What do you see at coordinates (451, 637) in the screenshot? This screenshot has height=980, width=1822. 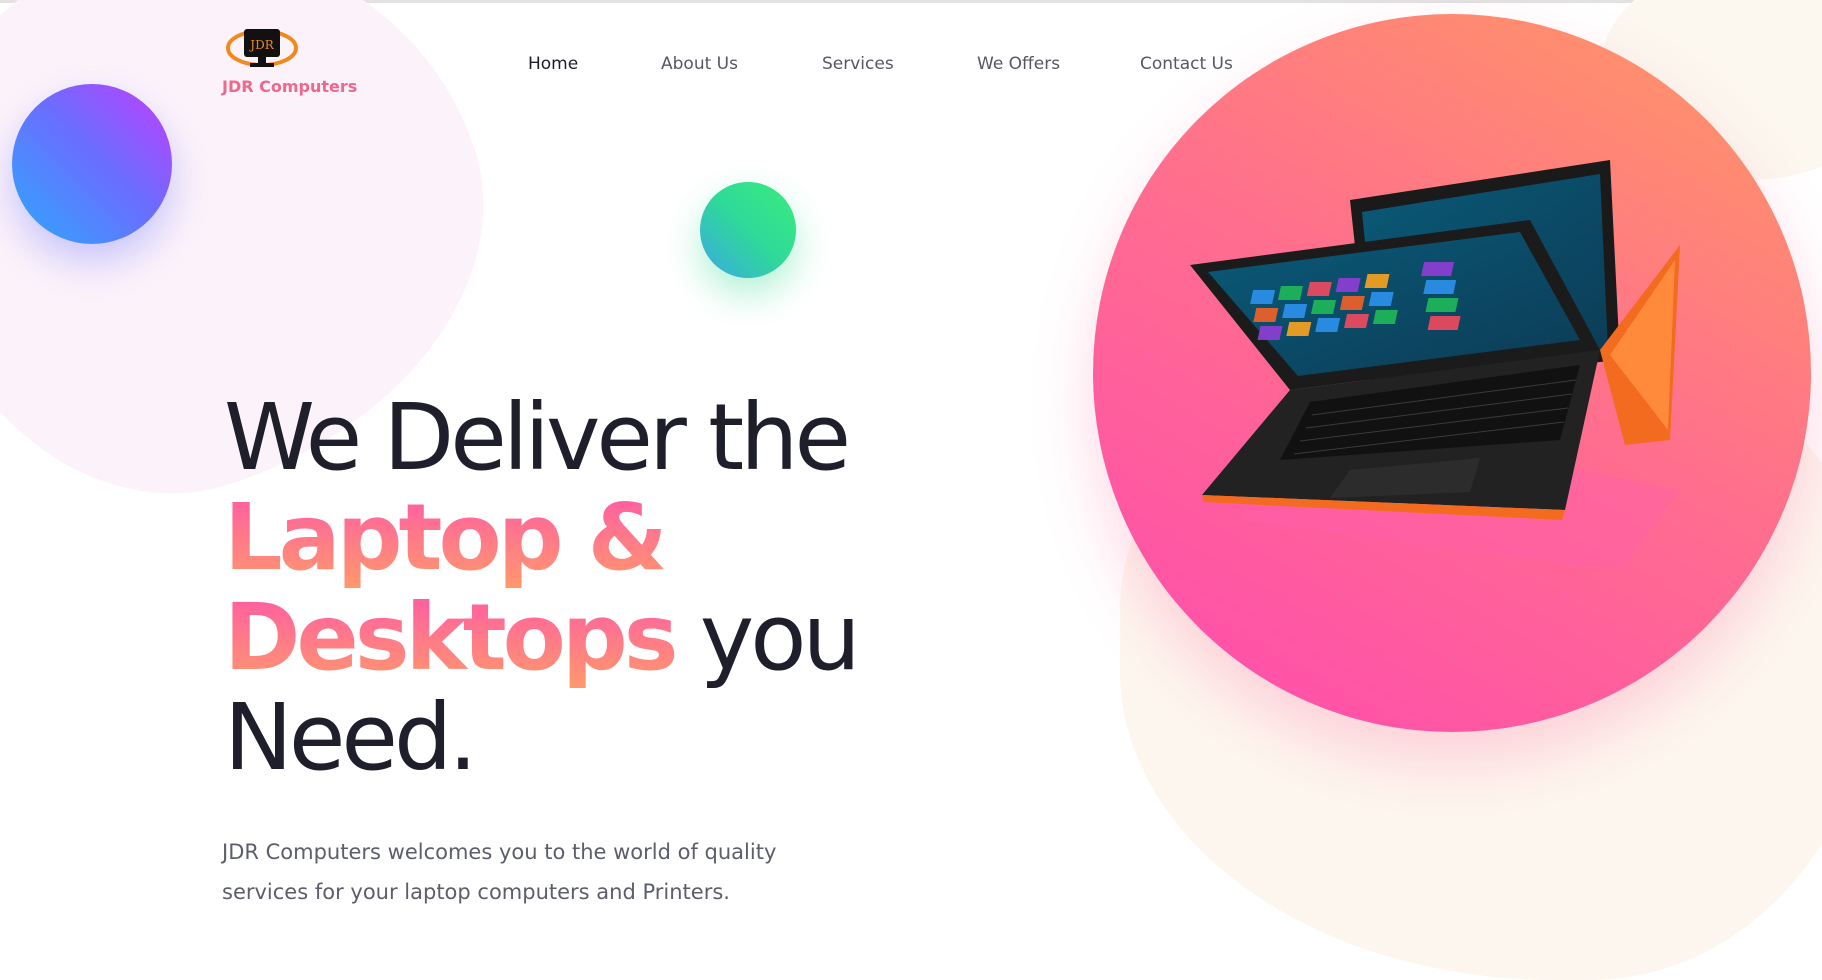 I see `headline-highlight-2: Desktops` at bounding box center [451, 637].